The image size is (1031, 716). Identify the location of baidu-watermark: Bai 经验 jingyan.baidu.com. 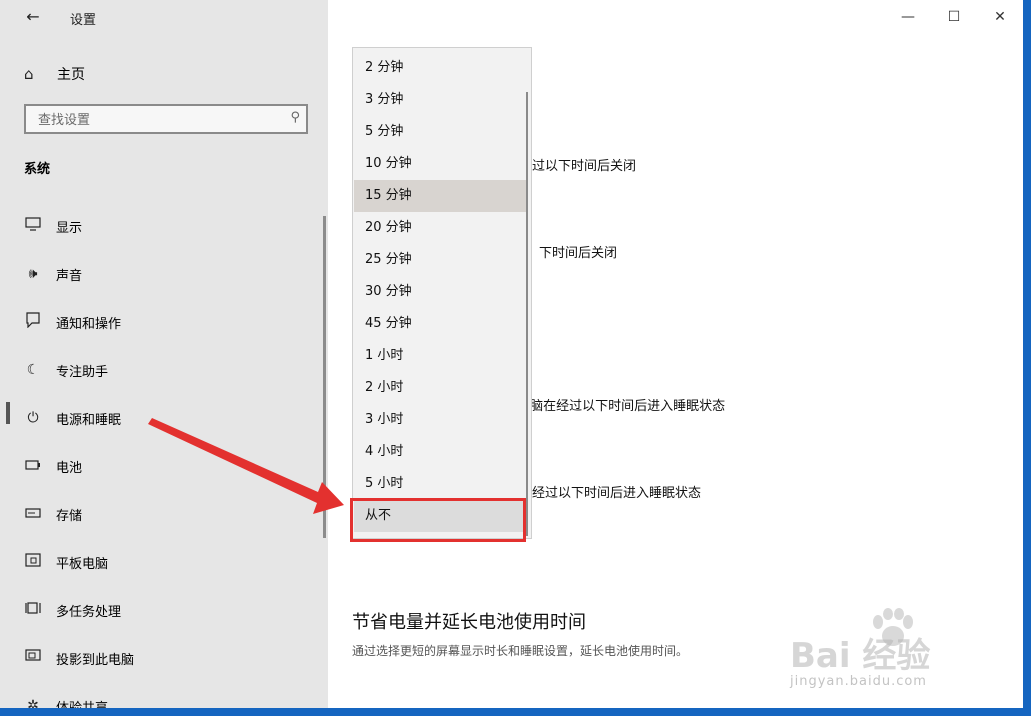
(885, 650).